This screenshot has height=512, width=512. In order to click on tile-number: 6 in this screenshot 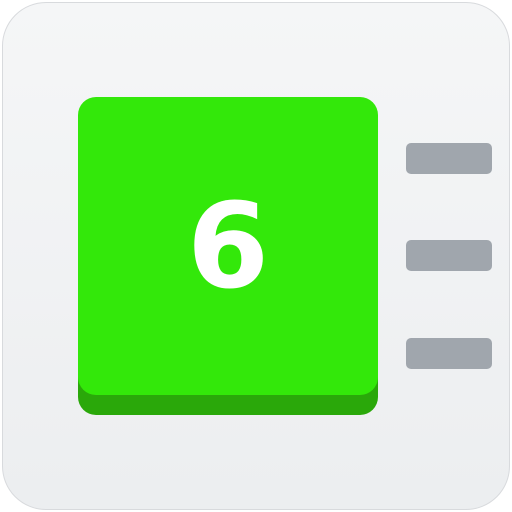, I will do `click(228, 246)`.